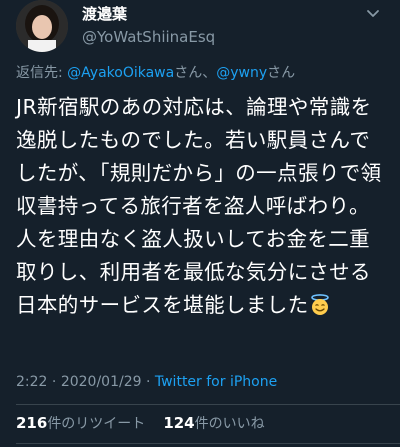 This screenshot has width=400, height=447. What do you see at coordinates (281, 73) in the screenshot?
I see `mention-suffix: さん` at bounding box center [281, 73].